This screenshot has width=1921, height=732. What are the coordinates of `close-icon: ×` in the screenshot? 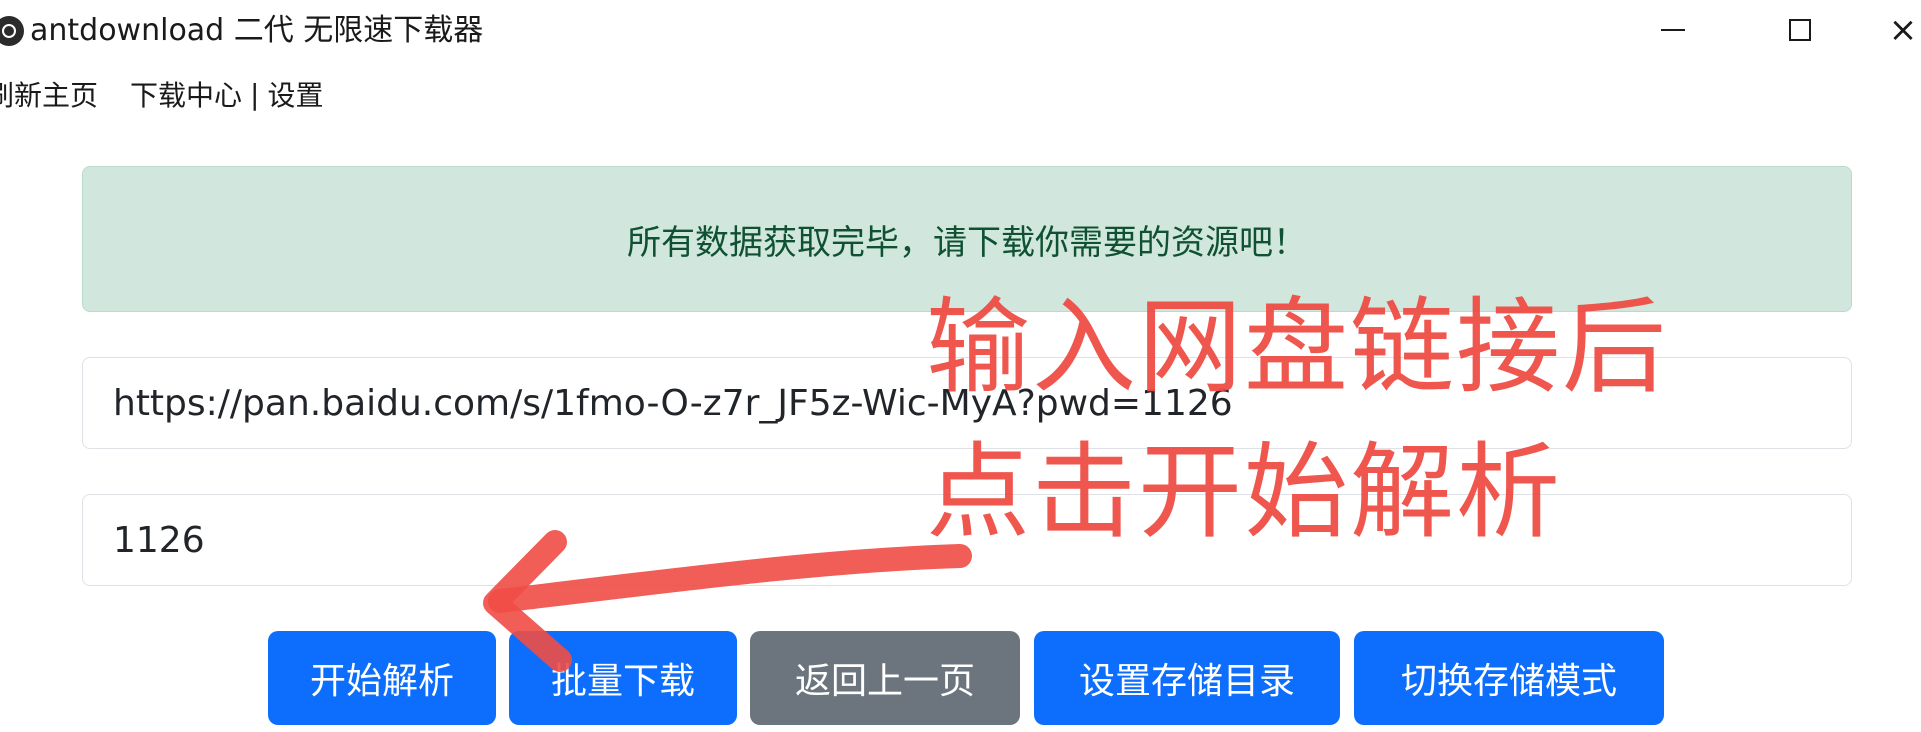 It's located at (1903, 30).